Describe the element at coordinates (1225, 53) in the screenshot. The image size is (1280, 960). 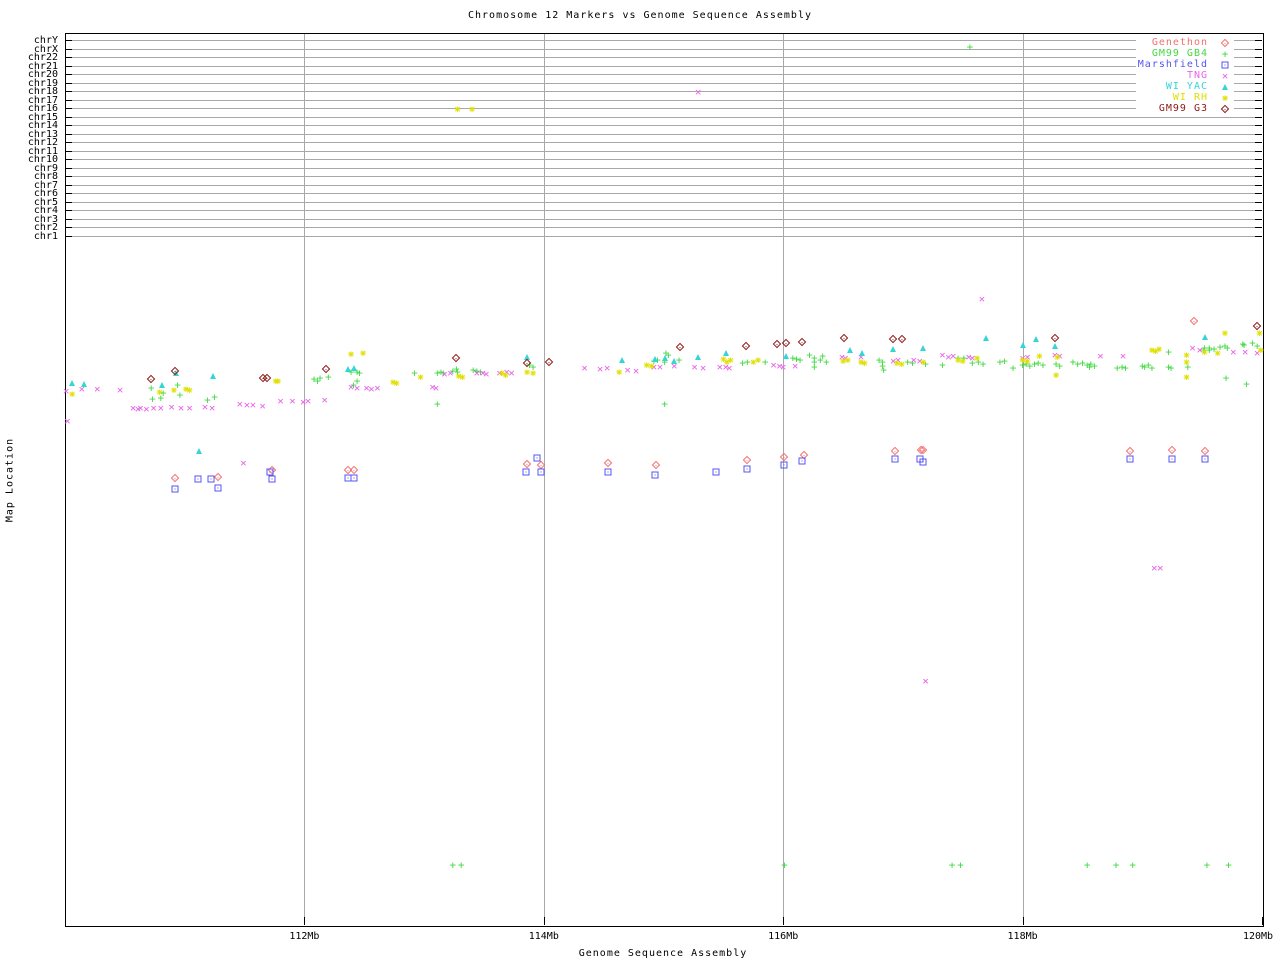
I see `legend-marker-gm99-gb4: +` at that location.